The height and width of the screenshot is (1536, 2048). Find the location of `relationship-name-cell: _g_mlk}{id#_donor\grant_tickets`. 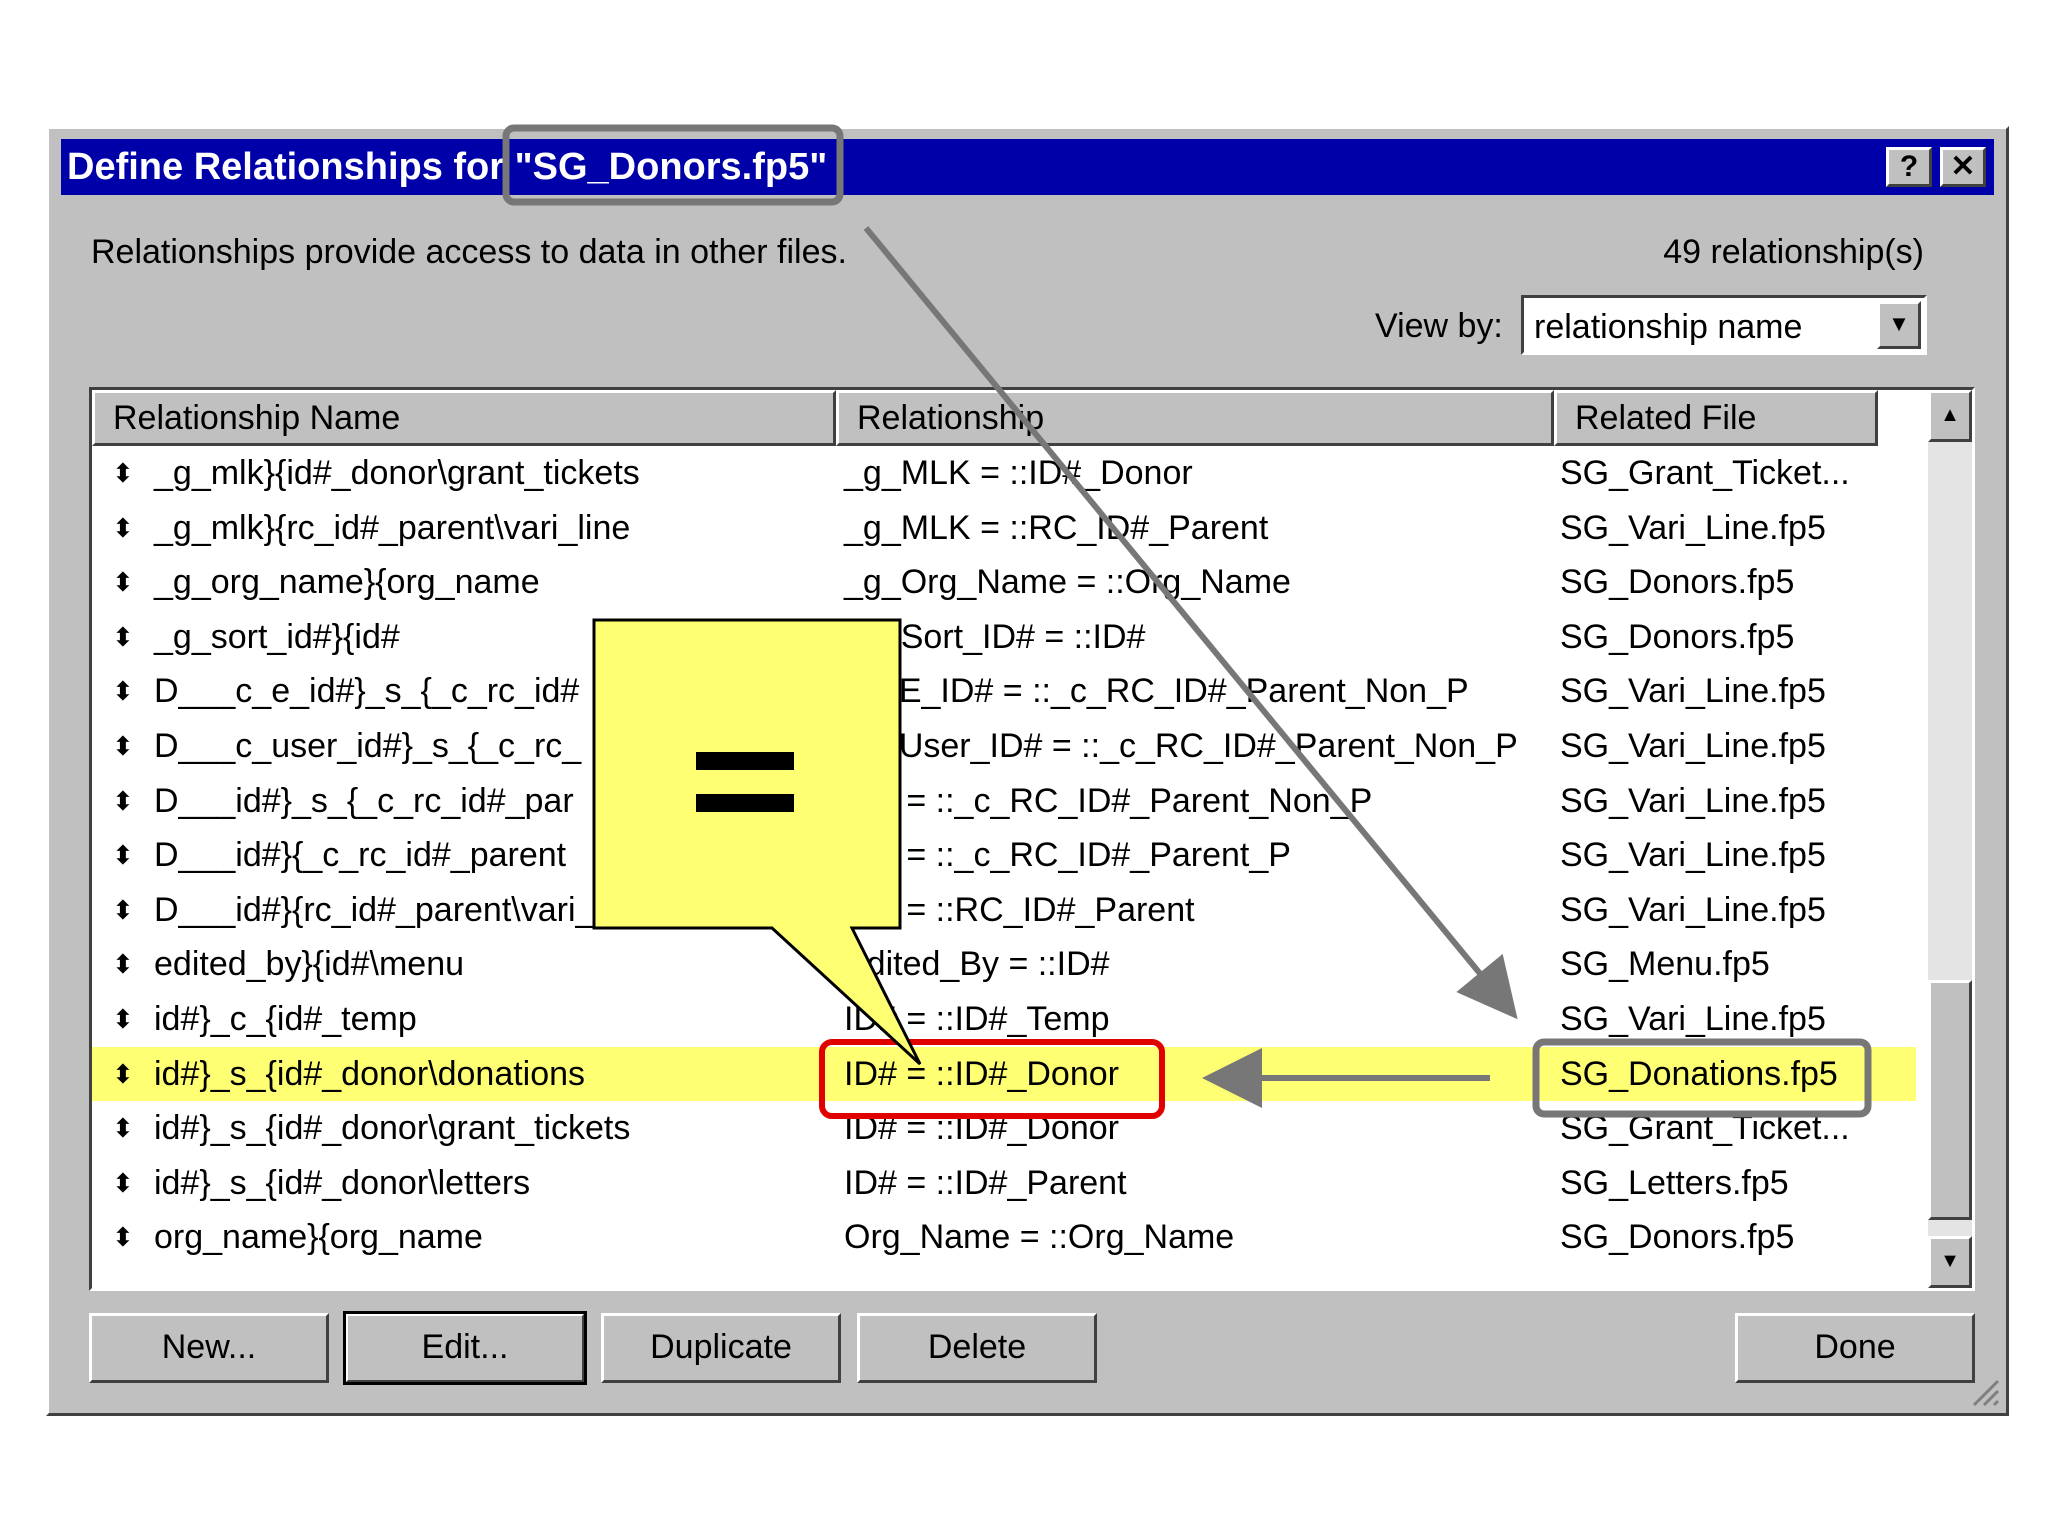

relationship-name-cell: _g_mlk}{id#_donor\grant_tickets is located at coordinates (397, 473).